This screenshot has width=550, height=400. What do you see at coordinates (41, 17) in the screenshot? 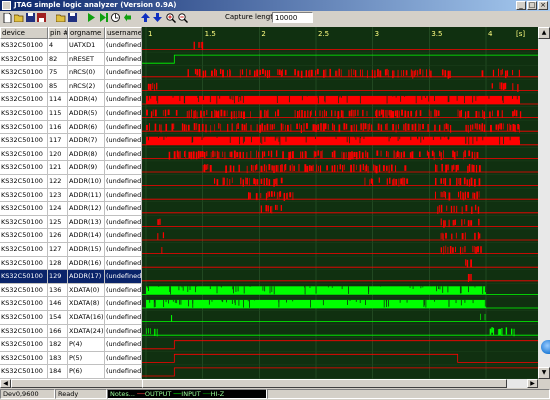
I see `export-icon` at bounding box center [41, 17].